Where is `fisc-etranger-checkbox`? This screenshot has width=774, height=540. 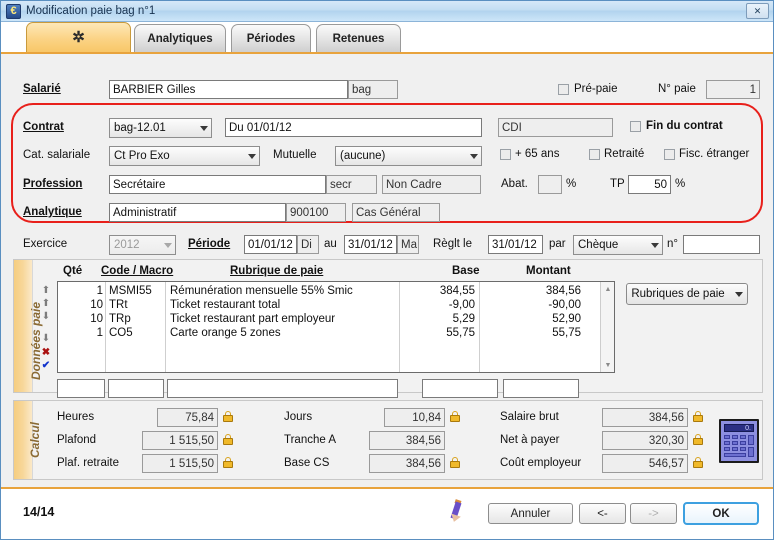
fisc-etranger-checkbox is located at coordinates (669, 154).